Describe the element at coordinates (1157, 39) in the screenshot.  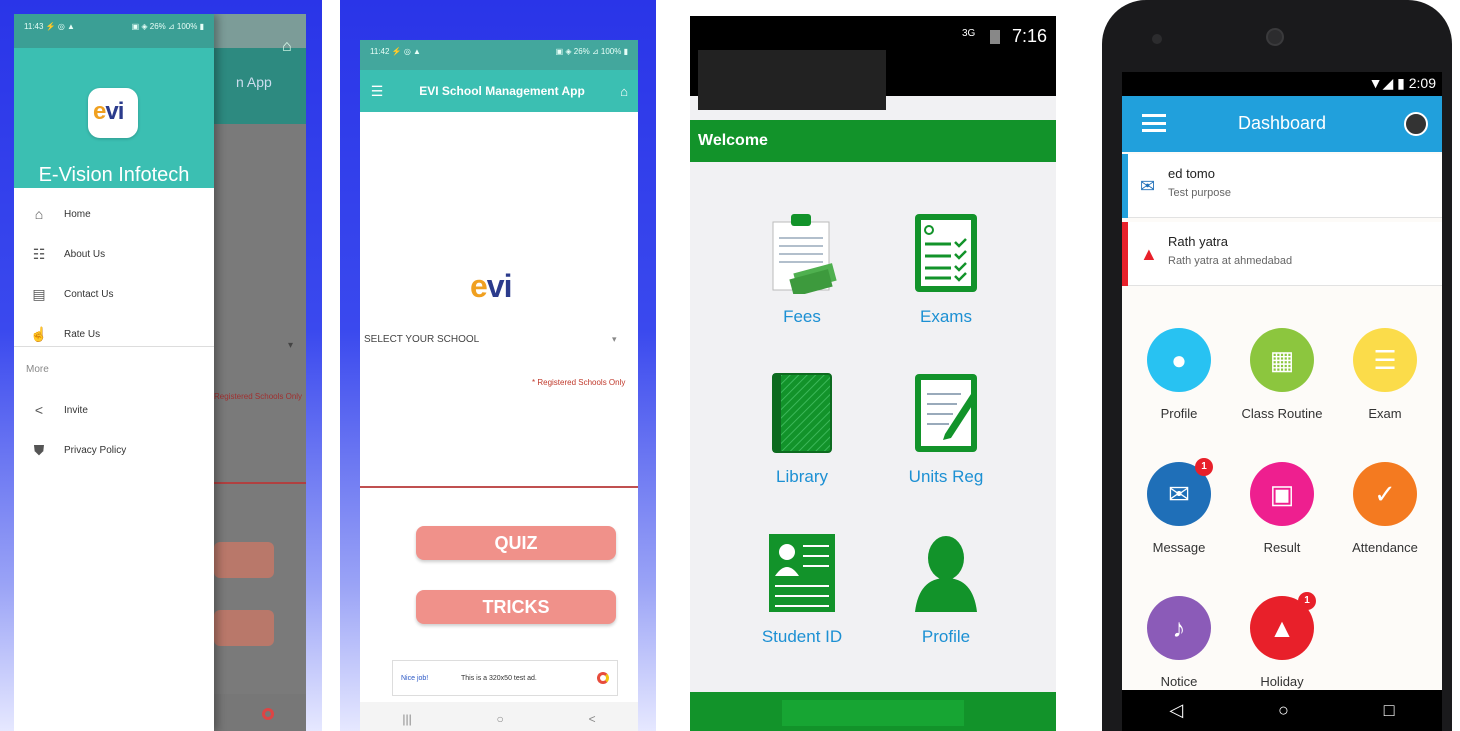
I see `sensor-icon` at that location.